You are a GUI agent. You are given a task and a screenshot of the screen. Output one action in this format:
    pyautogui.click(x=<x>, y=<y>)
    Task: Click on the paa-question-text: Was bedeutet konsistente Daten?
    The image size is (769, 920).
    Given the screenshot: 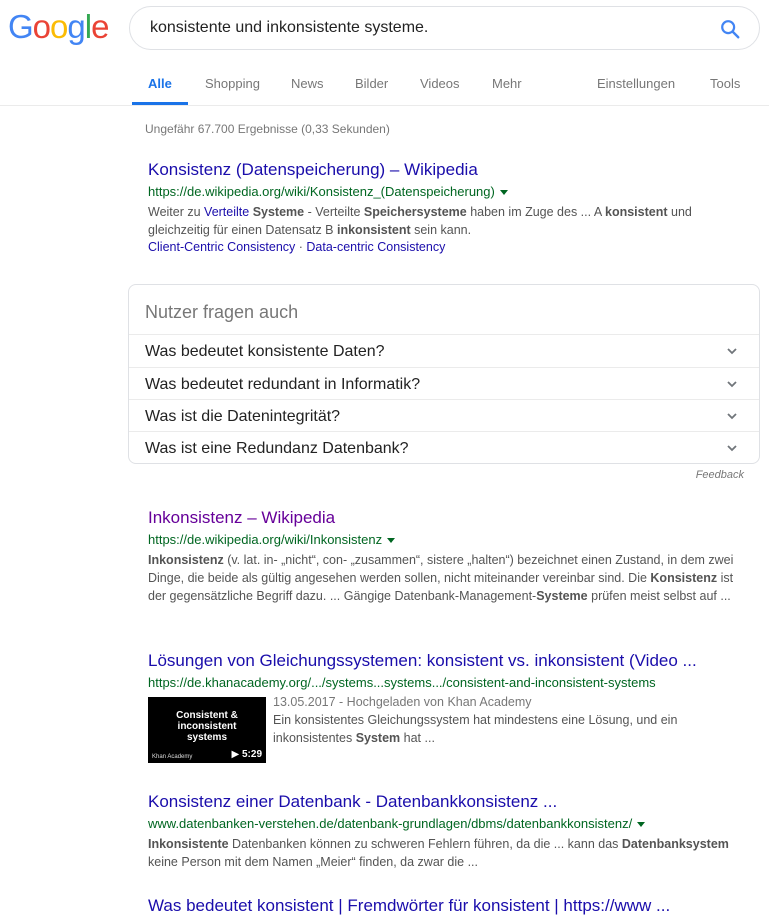 What is the action you would take?
    pyautogui.click(x=265, y=351)
    